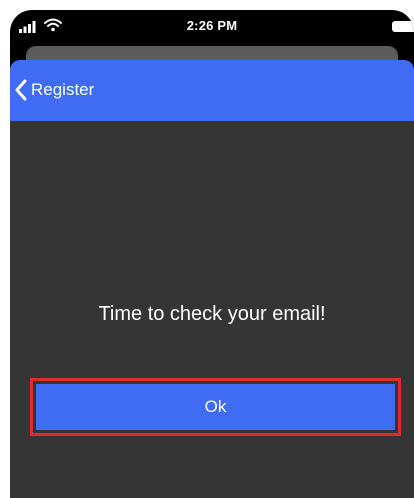 The width and height of the screenshot is (414, 498). I want to click on back-button: Register, so click(54, 90).